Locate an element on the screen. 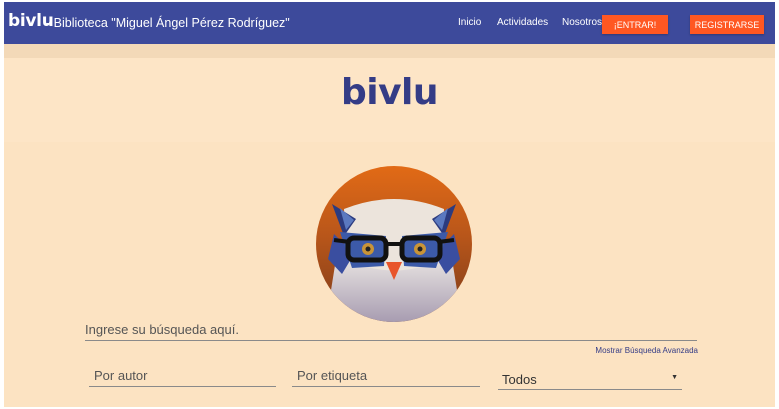 The image size is (779, 409). navbar-shadow is located at coordinates (389, 51).